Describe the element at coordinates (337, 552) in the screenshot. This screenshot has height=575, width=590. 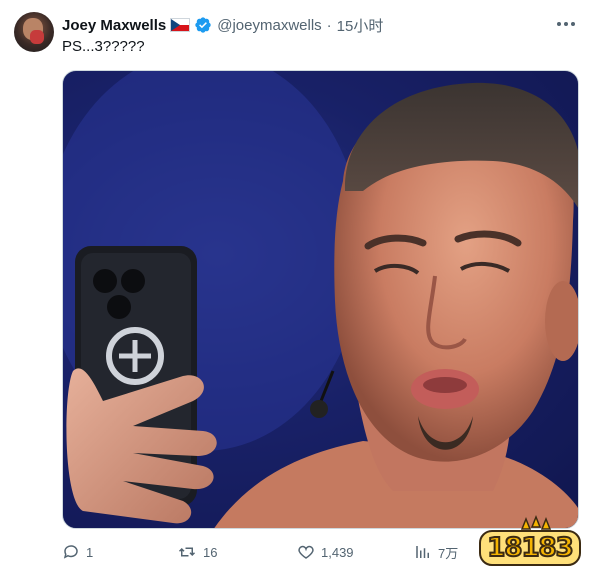
I see `like-count: 1,439` at that location.